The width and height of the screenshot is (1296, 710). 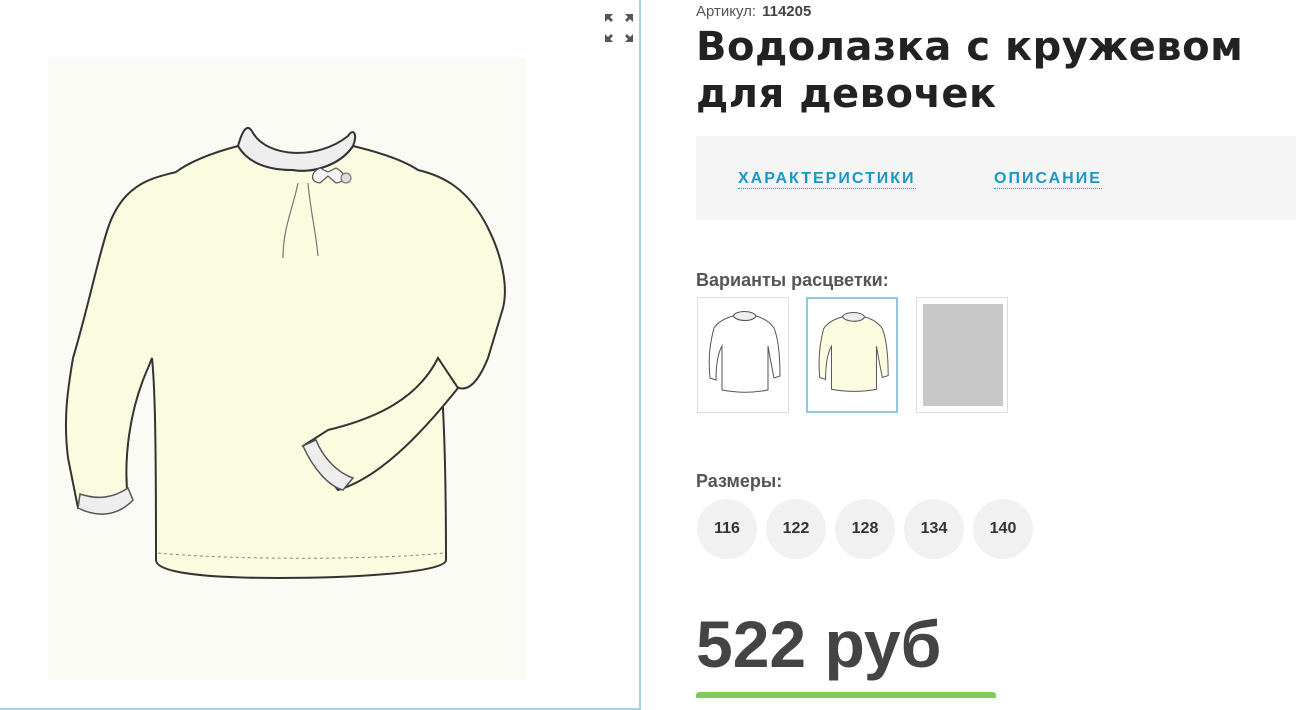 I want to click on size-option-134: 134, so click(x=934, y=529).